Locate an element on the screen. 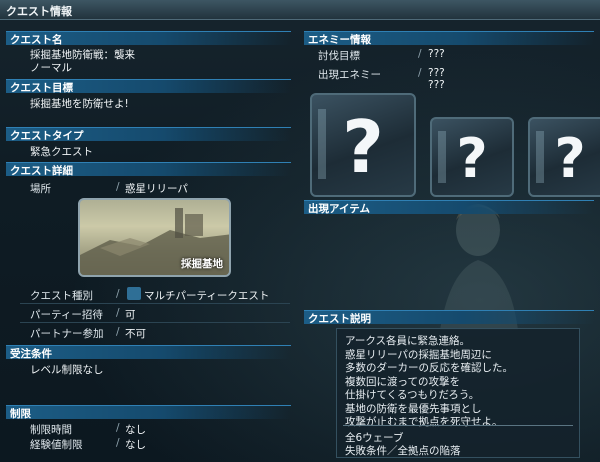  quest-kind-value: マルチパーティークエスト is located at coordinates (207, 296).